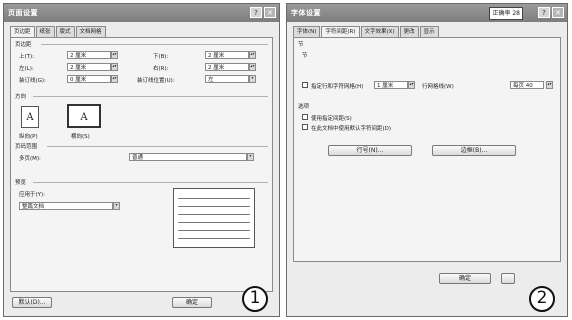 The height and width of the screenshot is (320, 572). I want to click on annotation-circle-1: 1, so click(255, 299).